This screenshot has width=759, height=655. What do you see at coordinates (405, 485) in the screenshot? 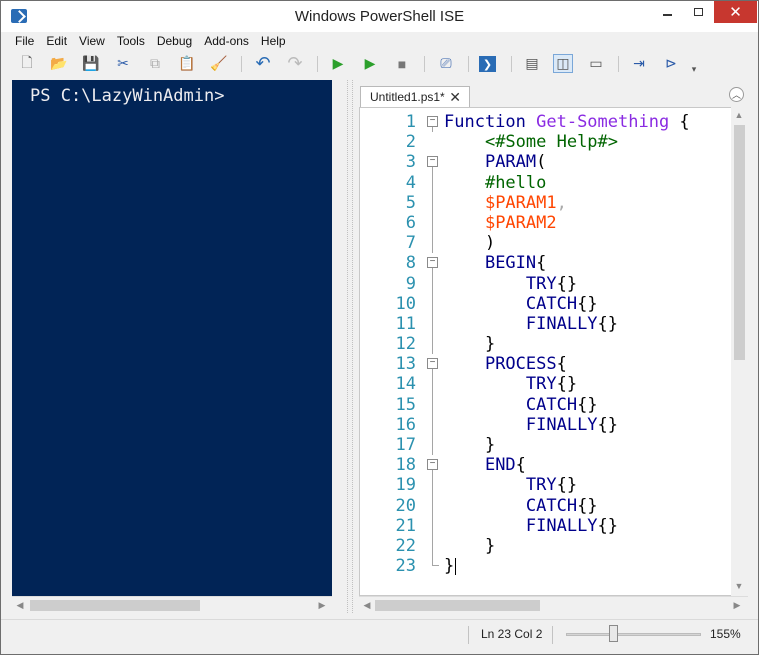
I see `line-number: 19` at bounding box center [405, 485].